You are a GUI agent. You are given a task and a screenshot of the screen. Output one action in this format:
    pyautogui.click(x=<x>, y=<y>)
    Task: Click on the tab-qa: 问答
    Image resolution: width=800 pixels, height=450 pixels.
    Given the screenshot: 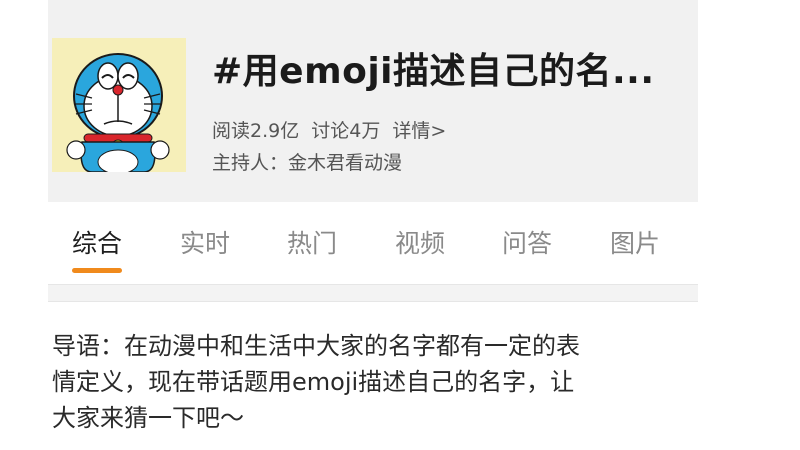 What is the action you would take?
    pyautogui.click(x=527, y=242)
    